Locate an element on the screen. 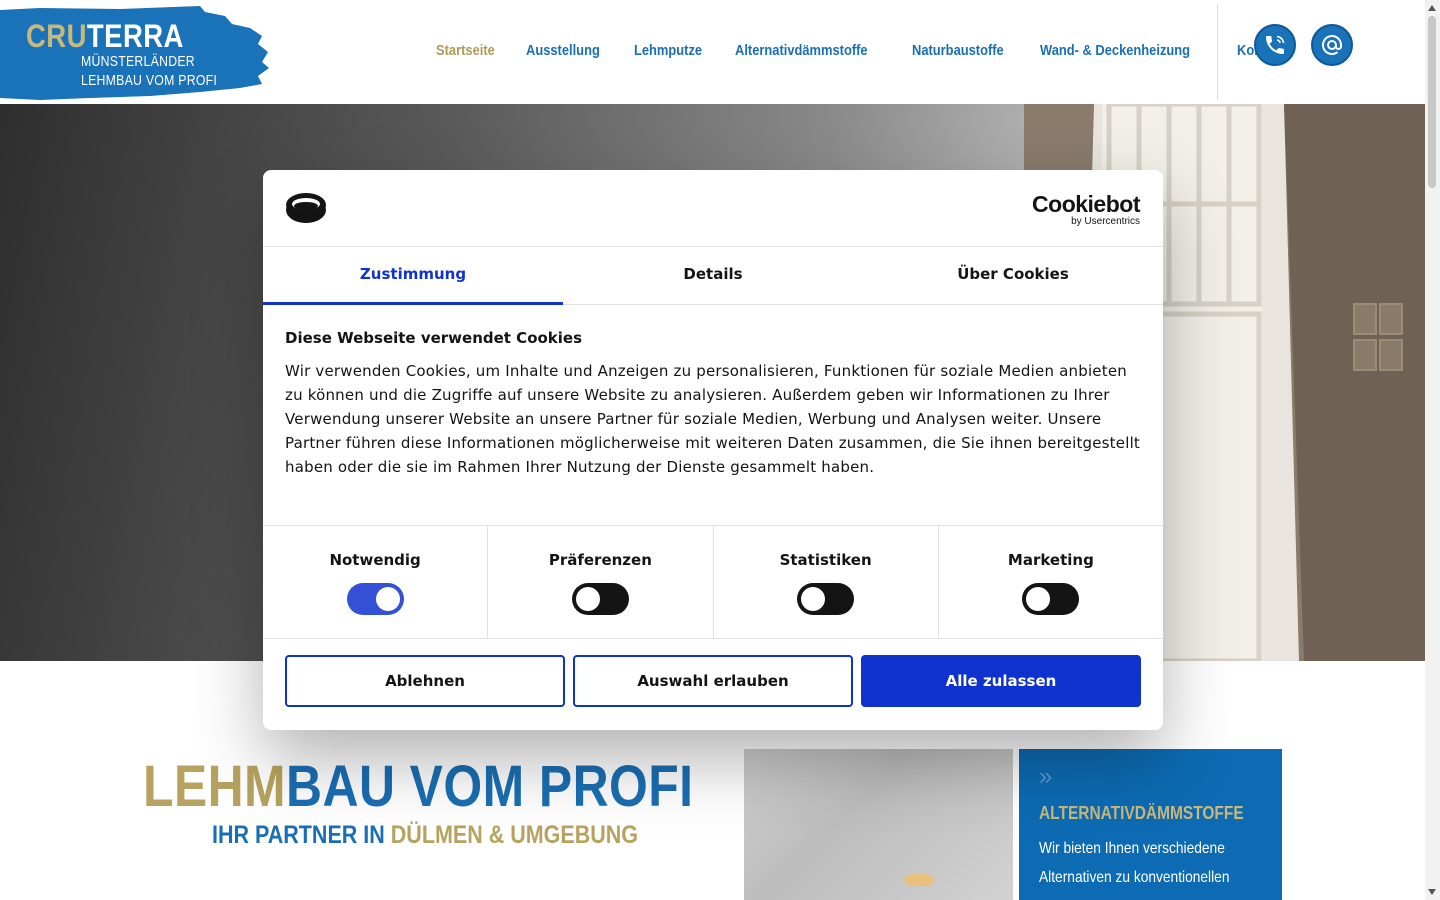 The height and width of the screenshot is (900, 1440). scroll-down-icon is located at coordinates (1432, 892).